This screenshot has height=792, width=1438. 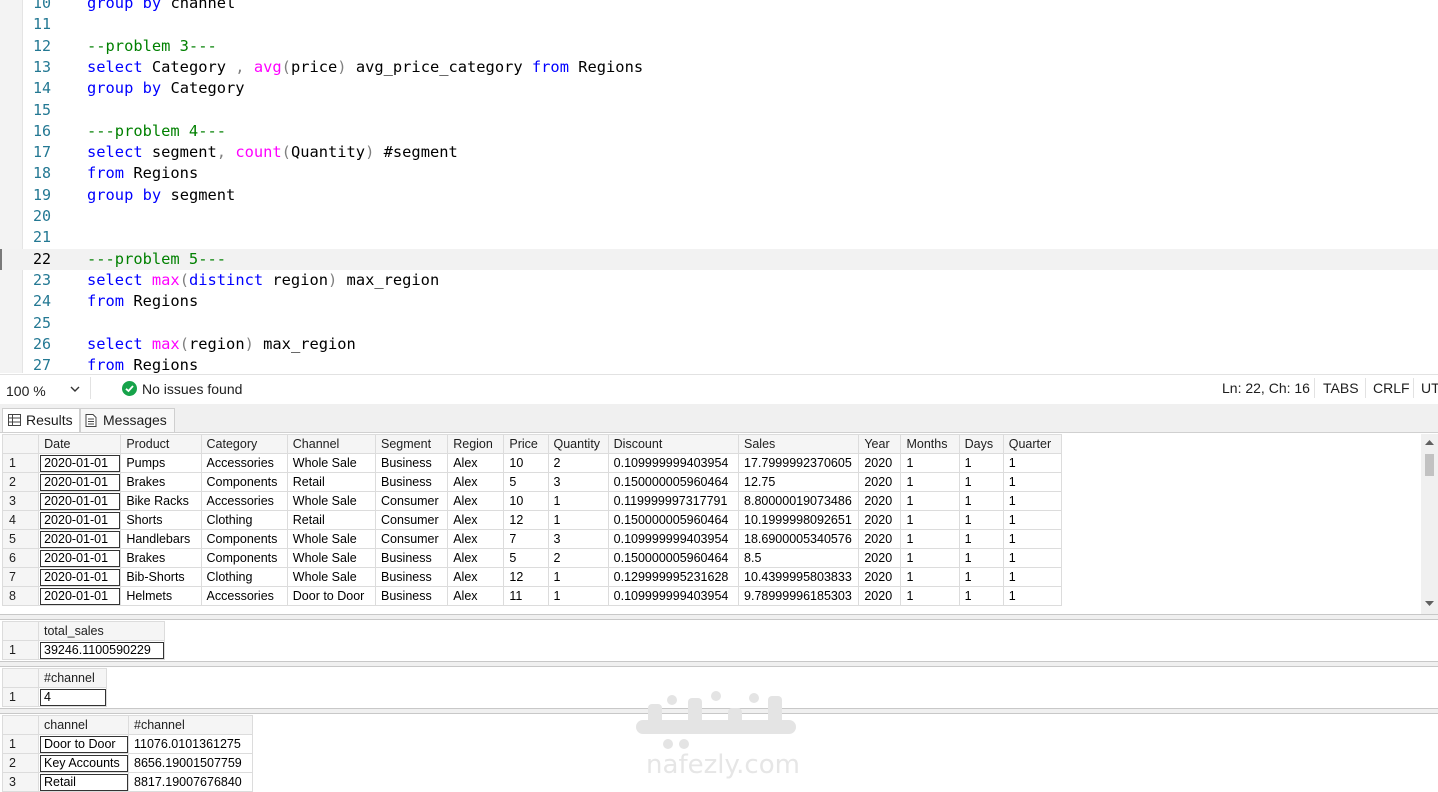 What do you see at coordinates (719, 24) in the screenshot?
I see `code-line: 11` at bounding box center [719, 24].